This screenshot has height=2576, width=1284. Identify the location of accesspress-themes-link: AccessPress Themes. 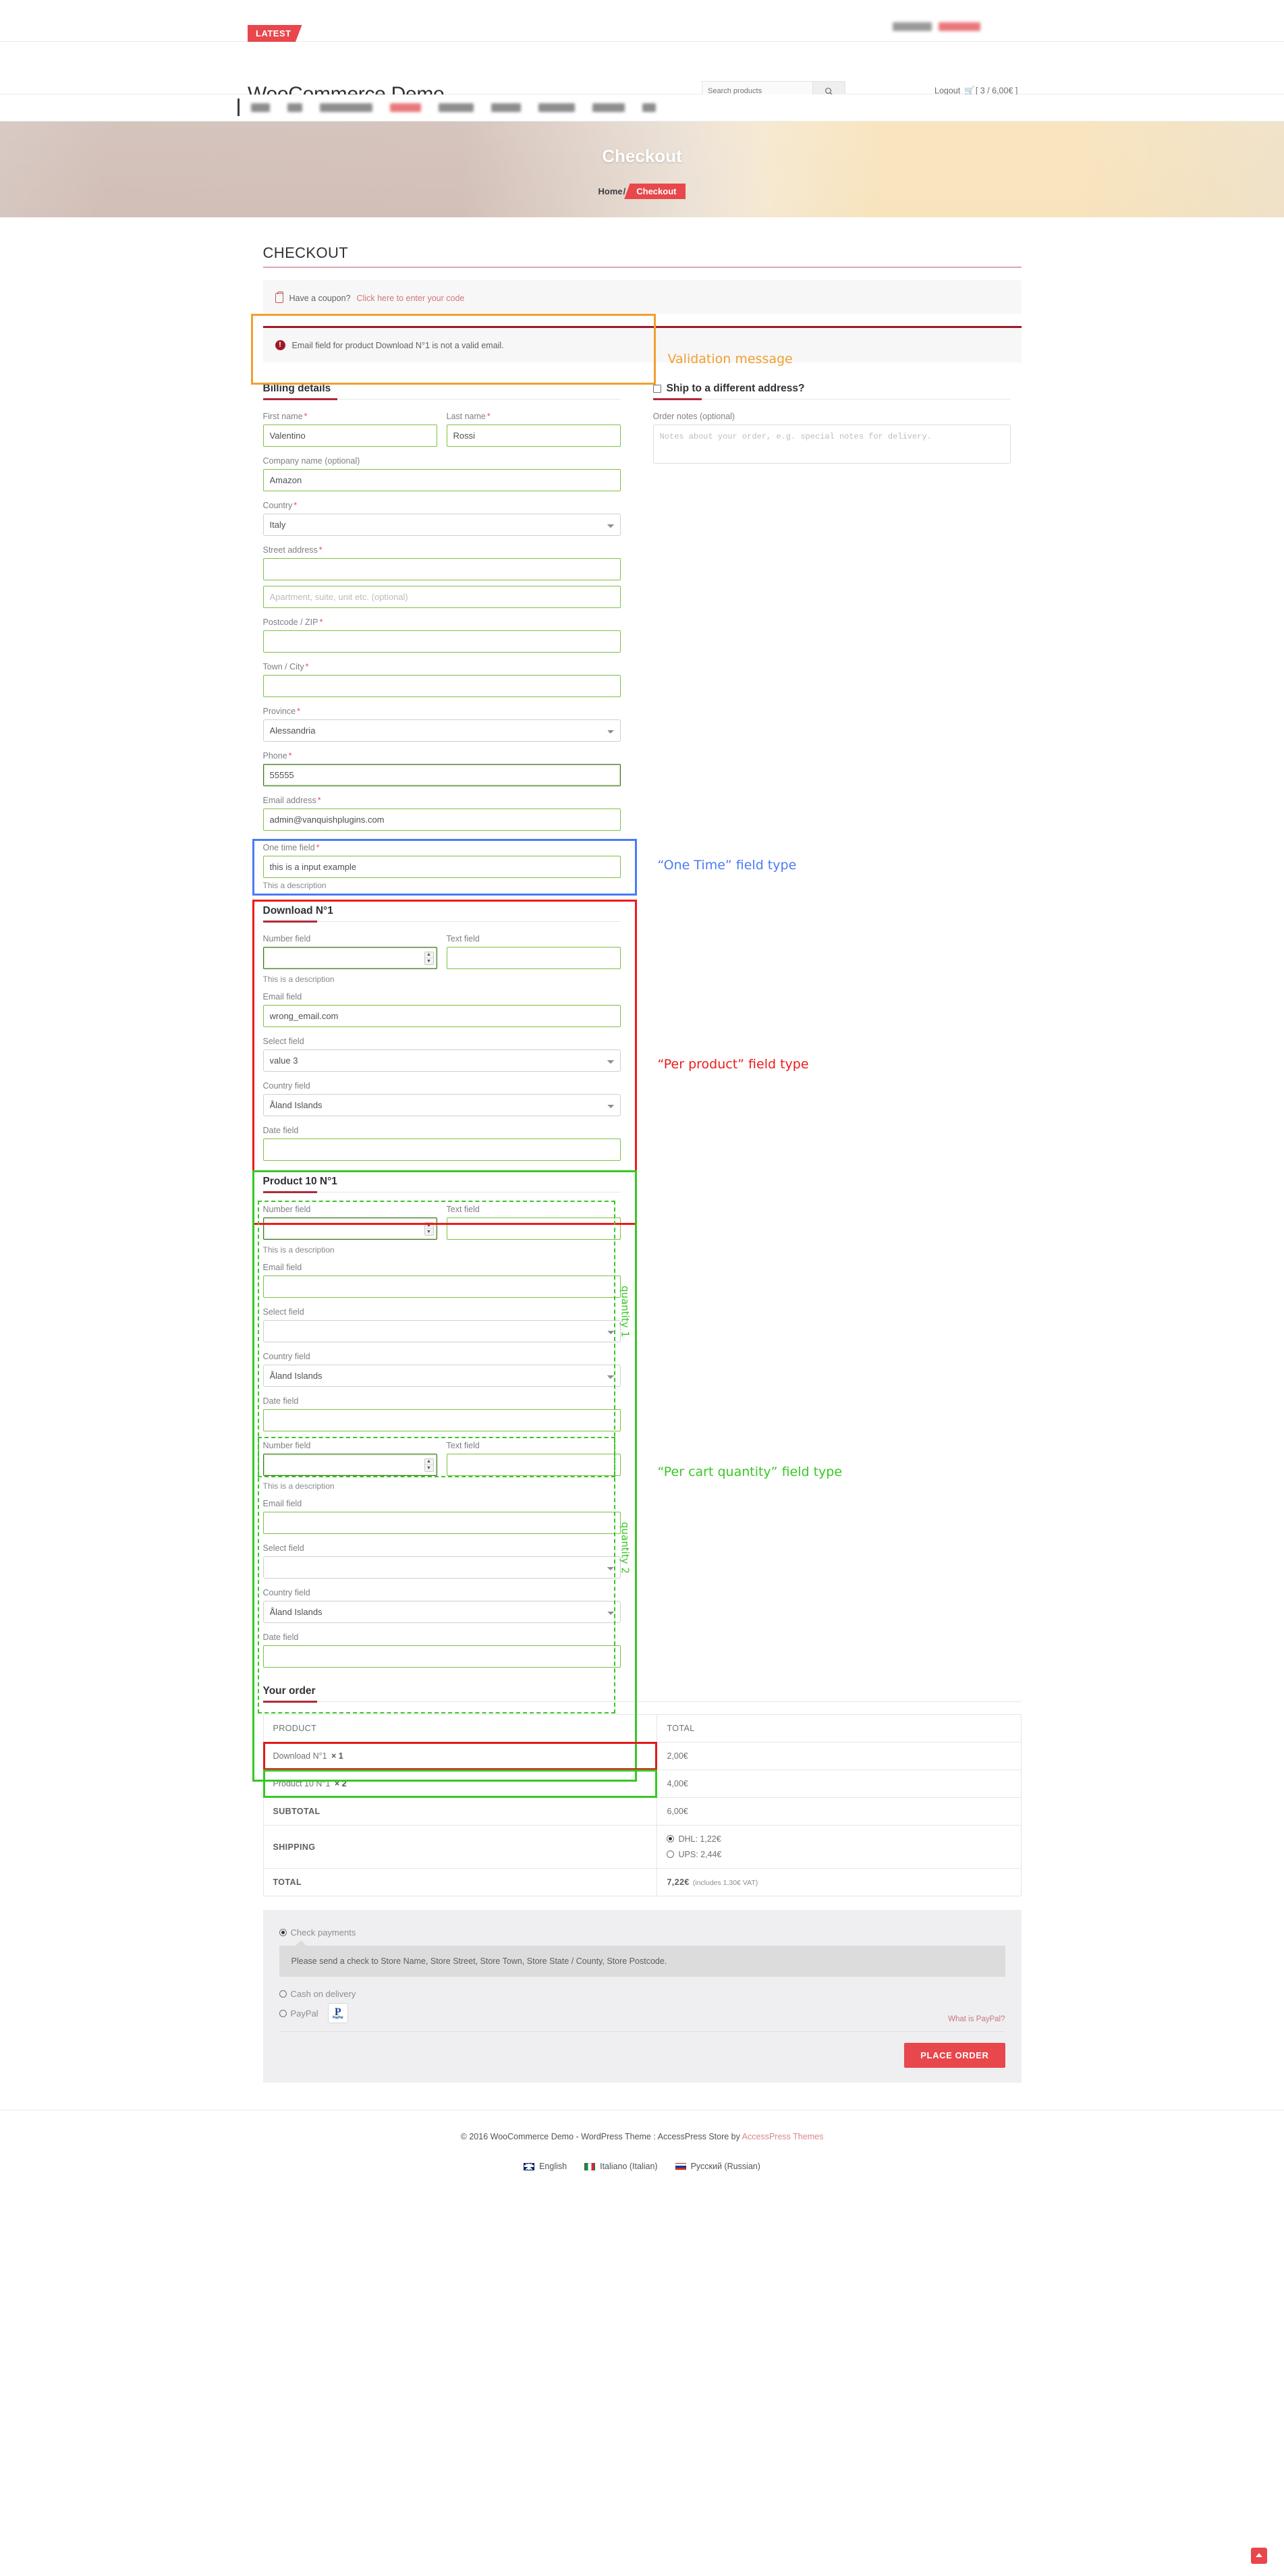
(783, 2136).